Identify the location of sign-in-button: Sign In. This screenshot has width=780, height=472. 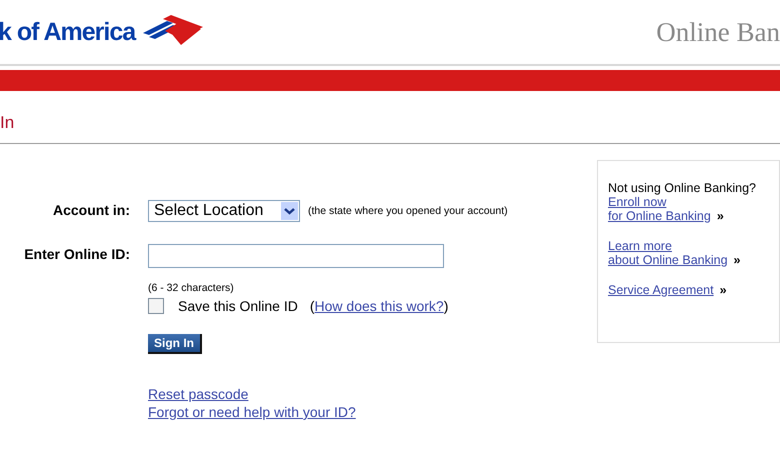
(175, 344).